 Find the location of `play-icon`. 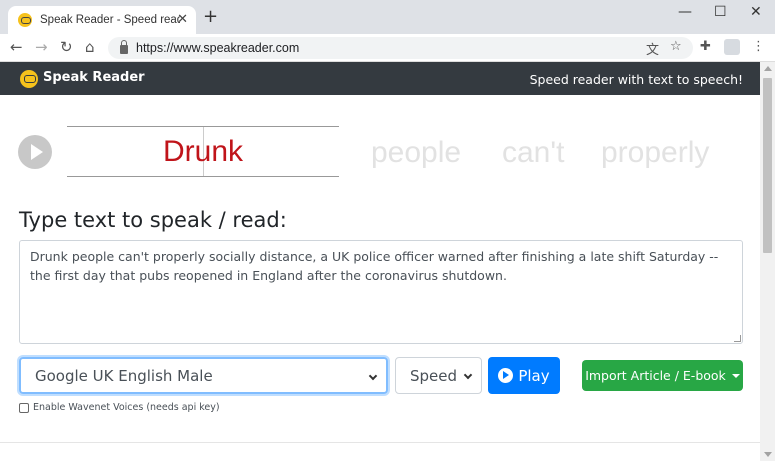

play-icon is located at coordinates (506, 375).